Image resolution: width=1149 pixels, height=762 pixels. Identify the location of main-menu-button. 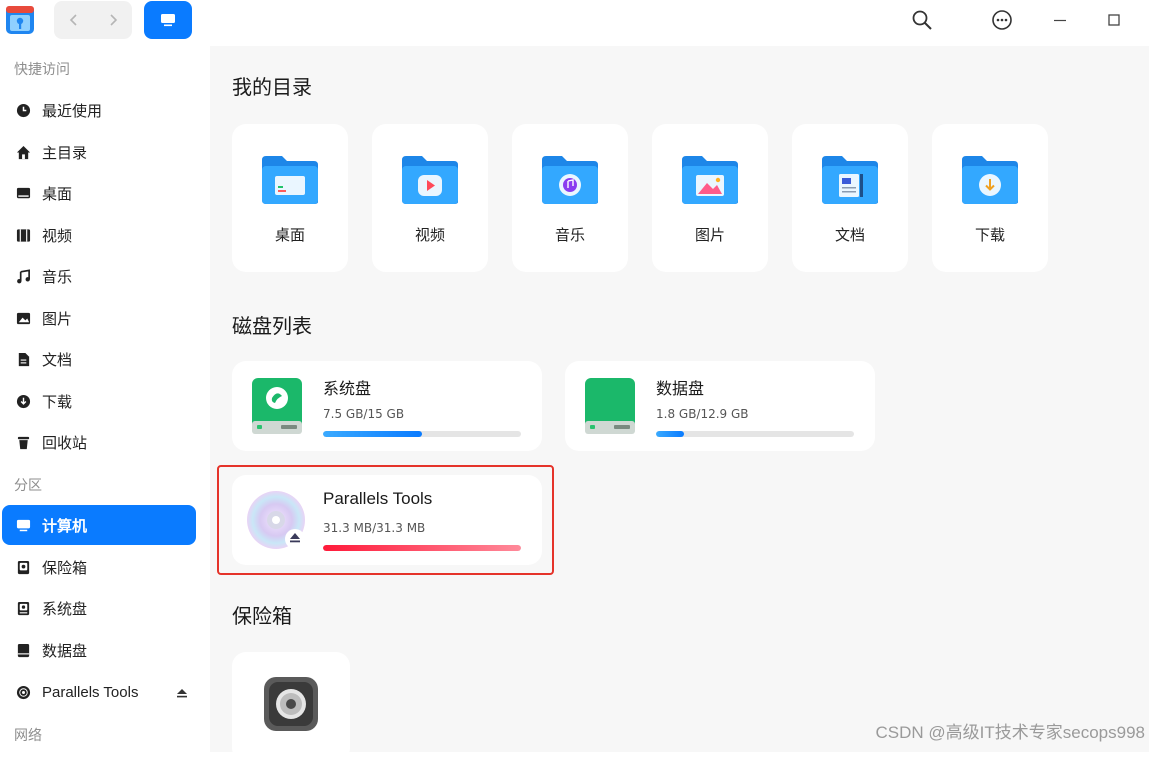
(1002, 20).